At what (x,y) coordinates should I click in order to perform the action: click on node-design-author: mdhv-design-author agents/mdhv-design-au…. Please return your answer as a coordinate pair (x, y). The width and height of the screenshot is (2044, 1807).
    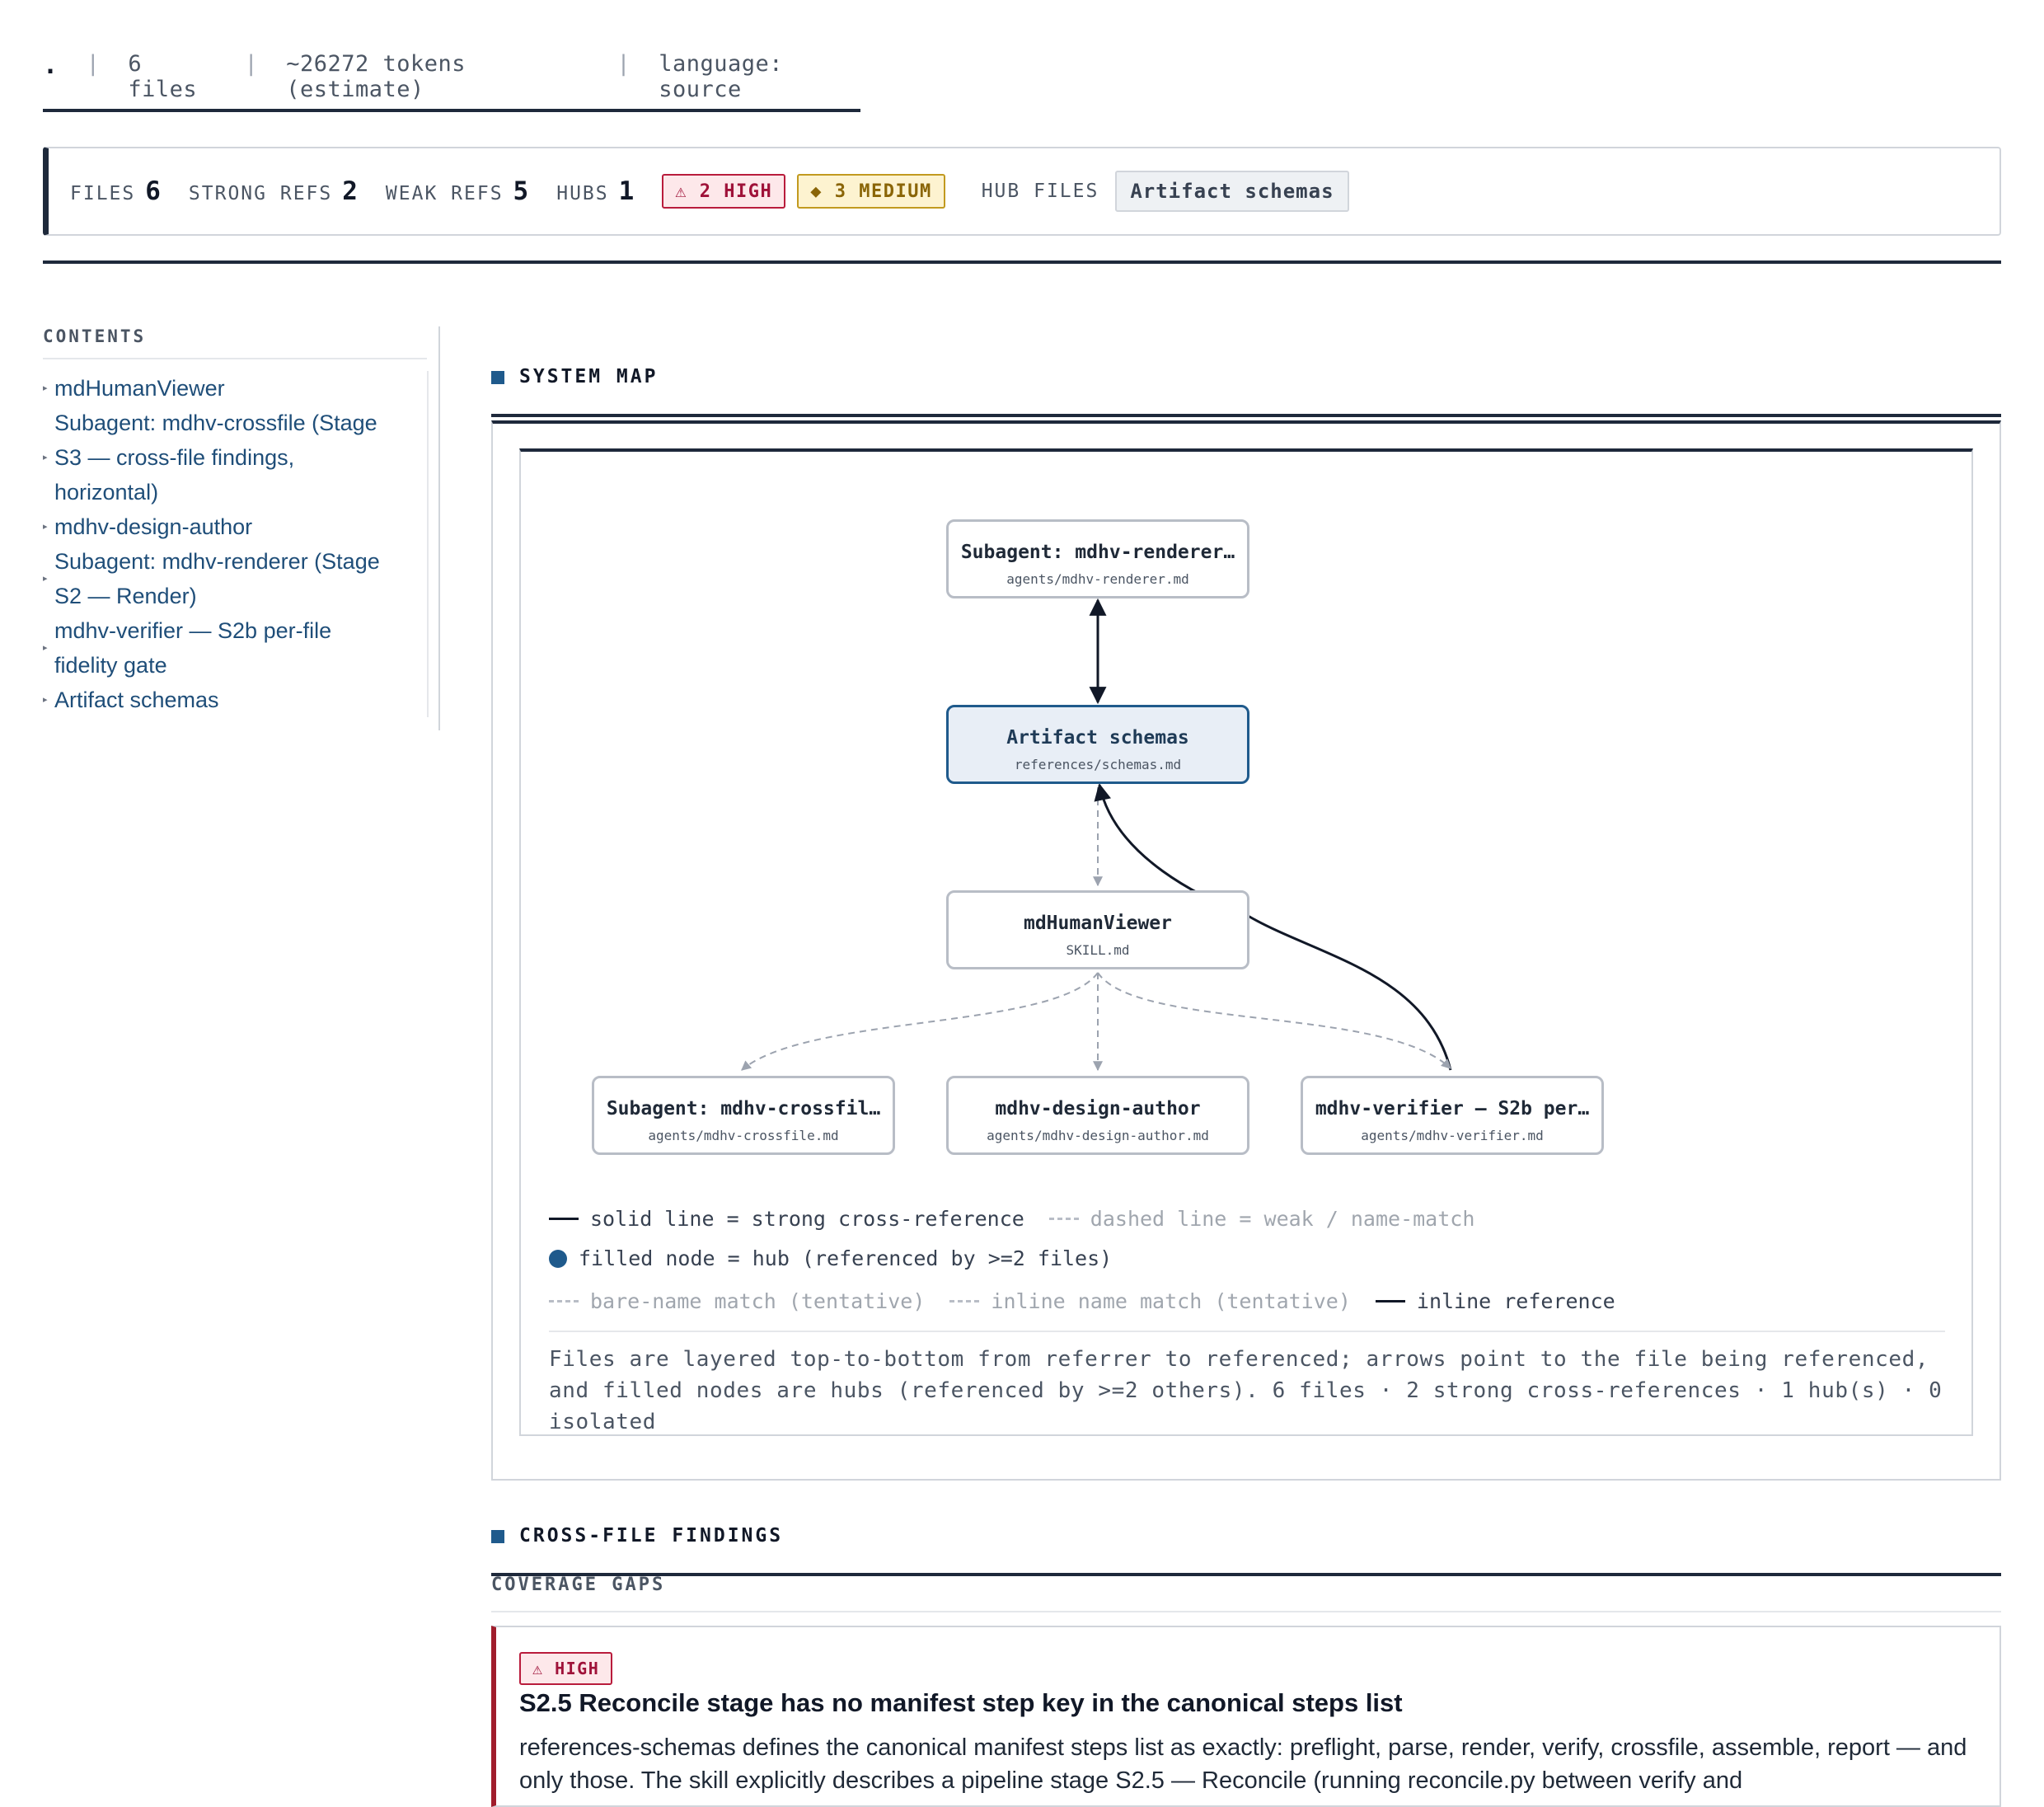
    Looking at the image, I should click on (1097, 1115).